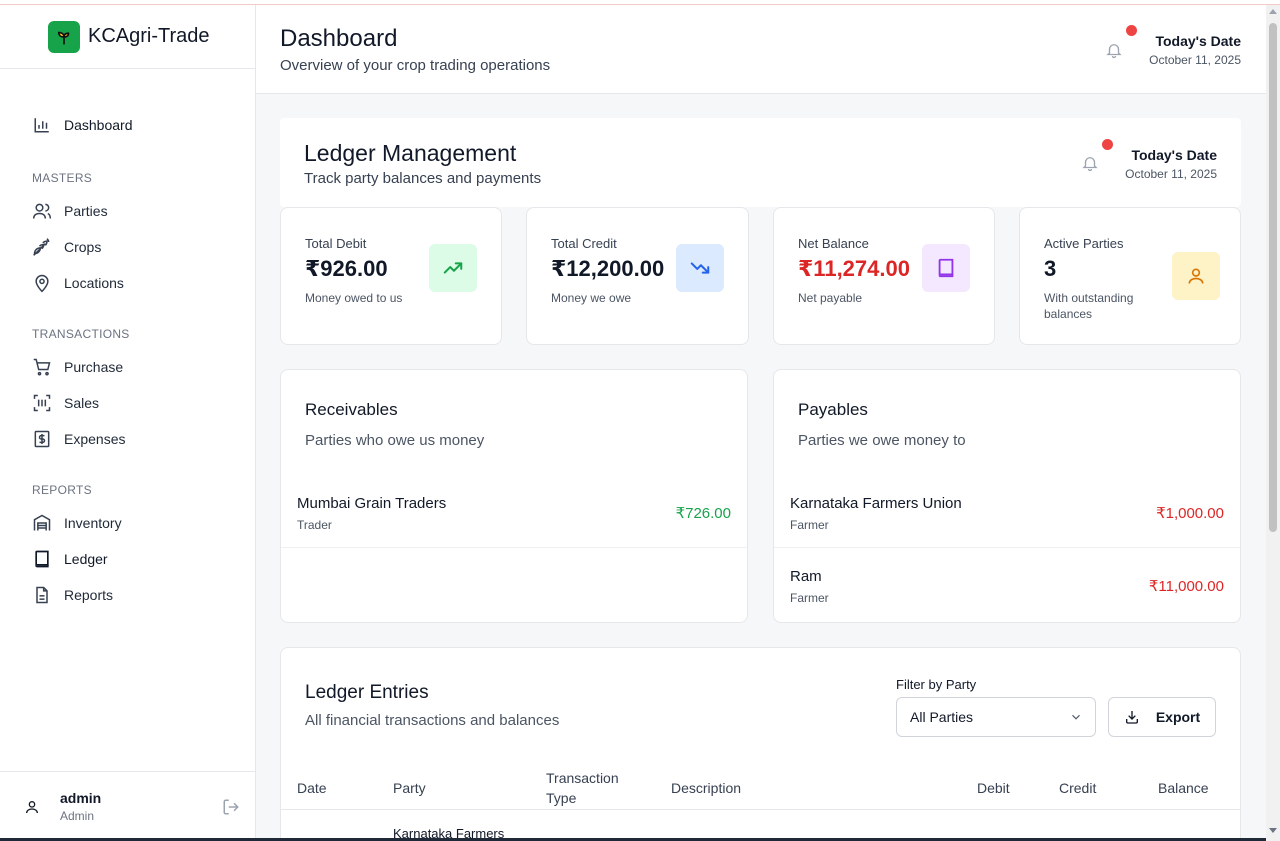 Image resolution: width=1280 pixels, height=841 pixels. What do you see at coordinates (637, 276) in the screenshot?
I see `stat-card-total-credit: Total Credit ₹12,200.00 Money we owe` at bounding box center [637, 276].